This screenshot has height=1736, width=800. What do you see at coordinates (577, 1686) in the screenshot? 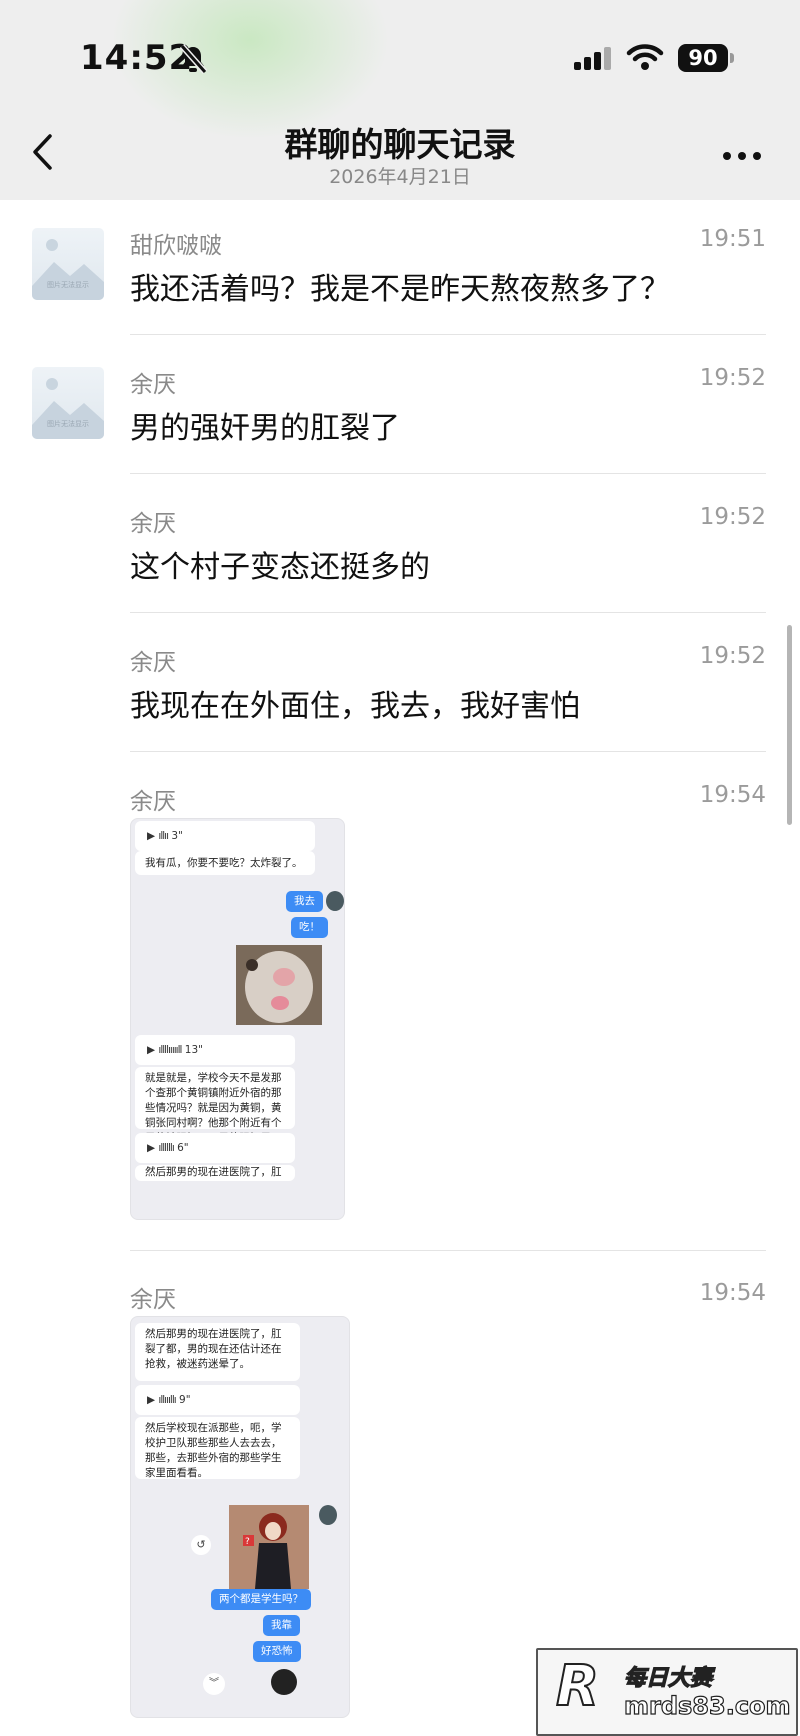
I see `watermark-r-icon: R` at bounding box center [577, 1686].